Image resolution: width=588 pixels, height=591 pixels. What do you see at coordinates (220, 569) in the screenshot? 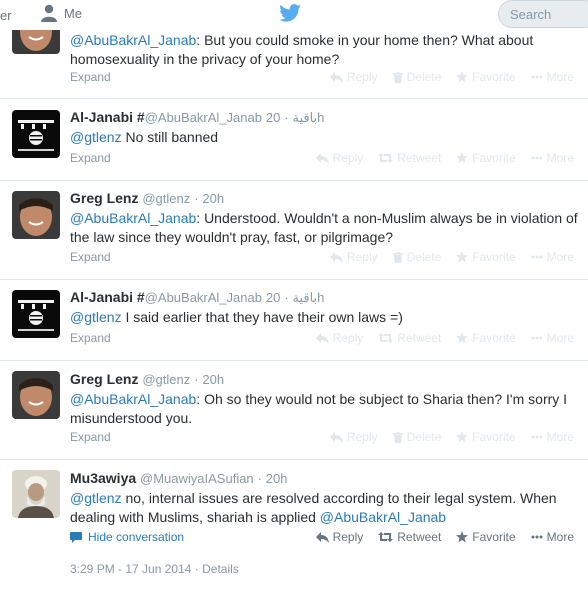
I see `details-link: Details` at bounding box center [220, 569].